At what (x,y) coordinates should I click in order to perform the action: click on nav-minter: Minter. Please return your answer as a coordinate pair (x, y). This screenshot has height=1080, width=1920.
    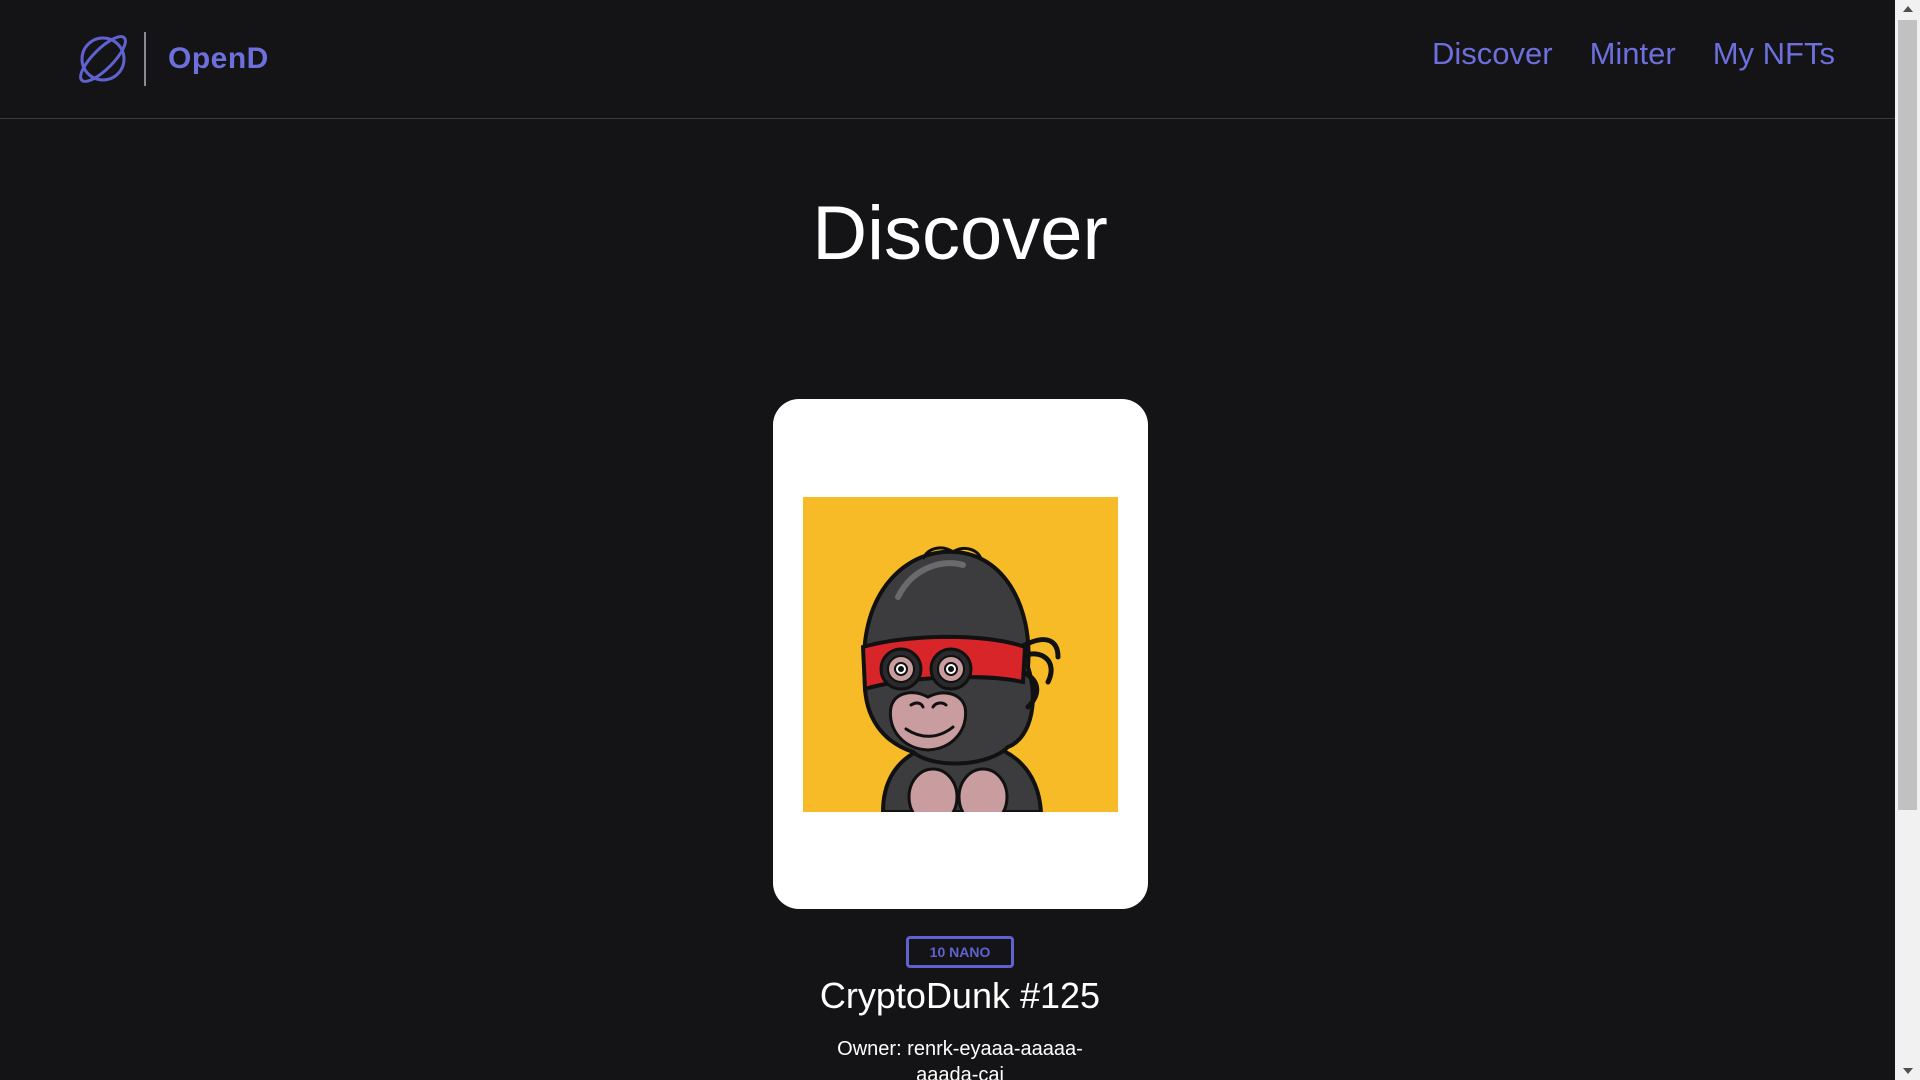
    Looking at the image, I should click on (1633, 54).